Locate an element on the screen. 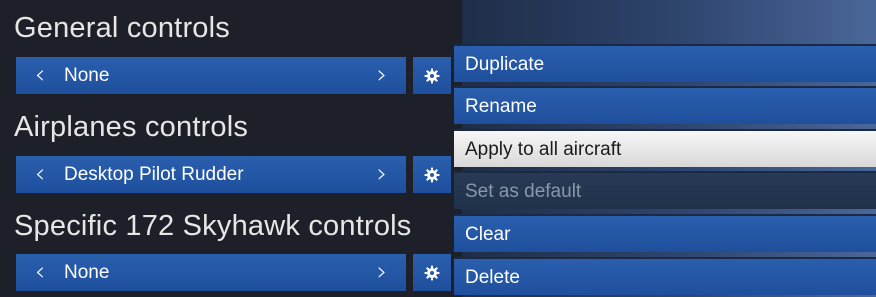 Image resolution: width=876 pixels, height=297 pixels. general-settings-button is located at coordinates (432, 75).